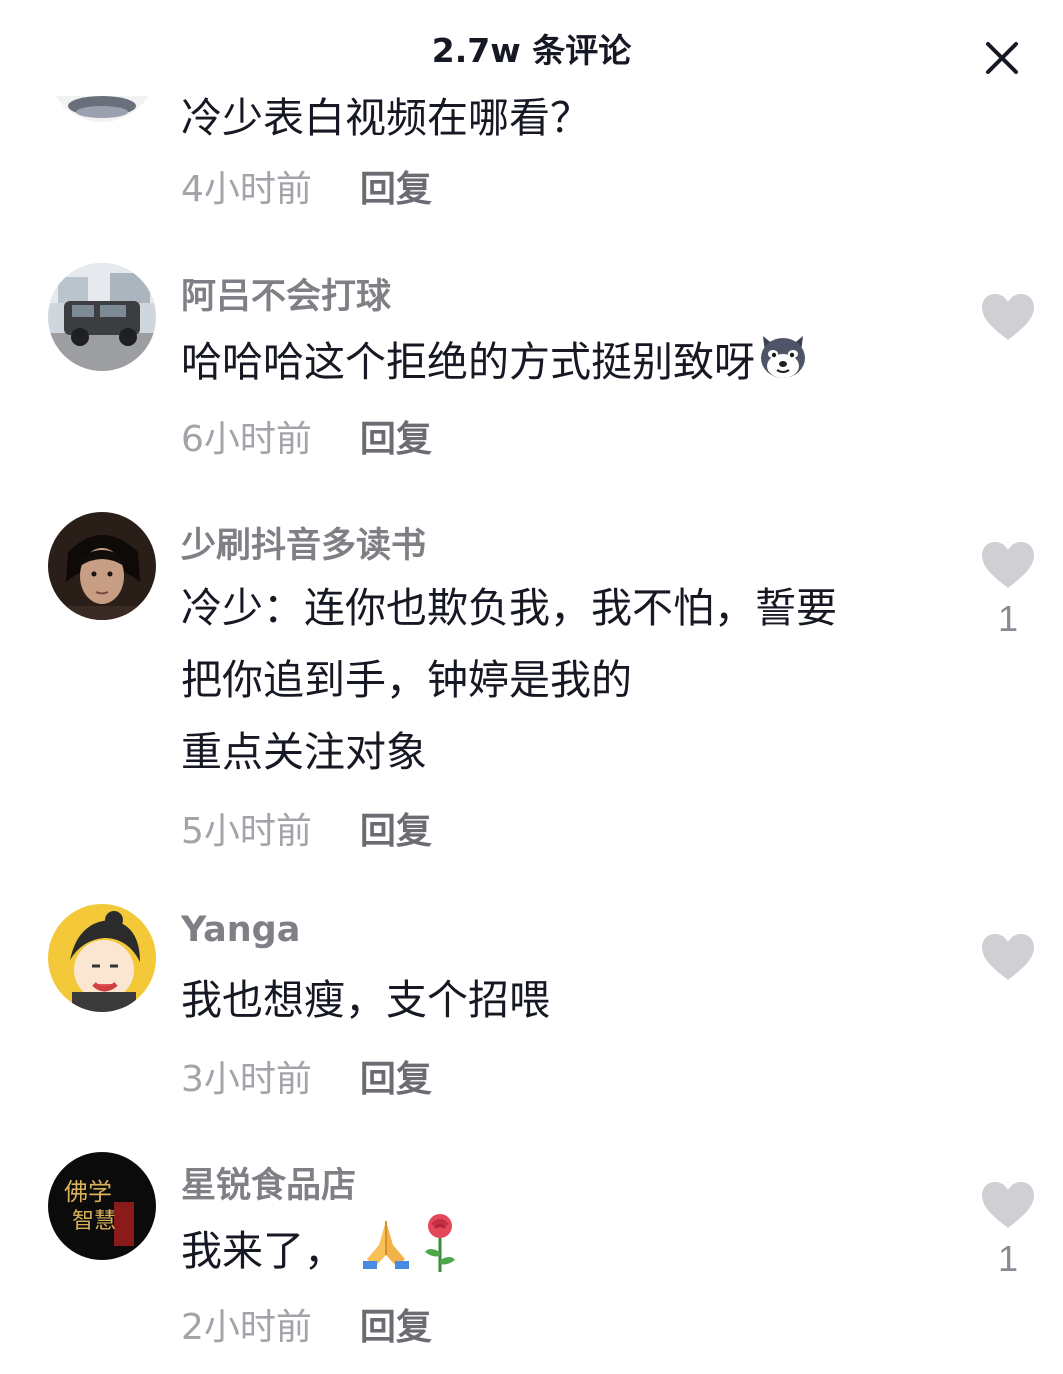 This screenshot has height=1374, width=1063. I want to click on comment-meta: 6小时前 回复, so click(306, 436).